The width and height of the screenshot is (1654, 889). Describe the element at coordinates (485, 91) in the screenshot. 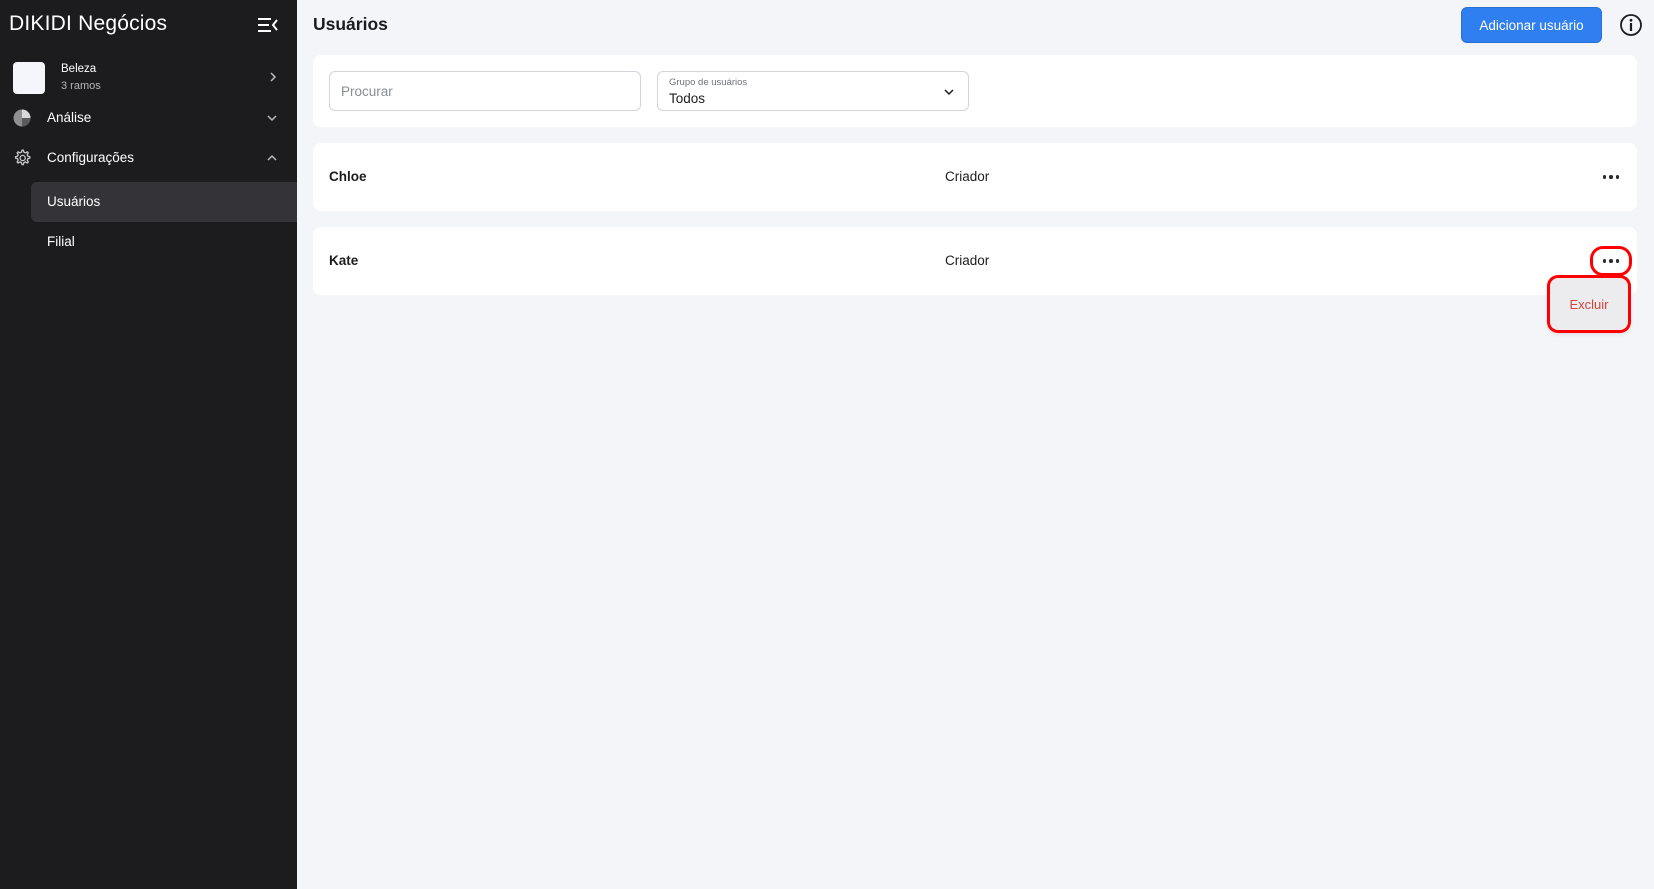

I see `search-input` at that location.